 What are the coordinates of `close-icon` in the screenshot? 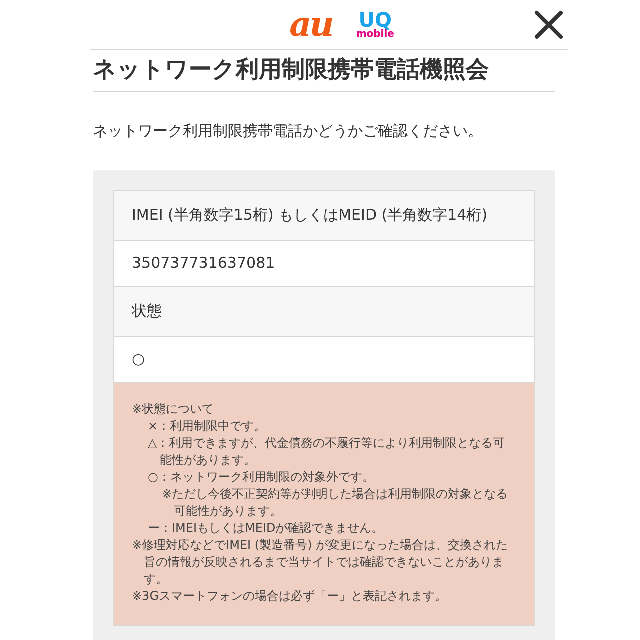 It's located at (549, 25).